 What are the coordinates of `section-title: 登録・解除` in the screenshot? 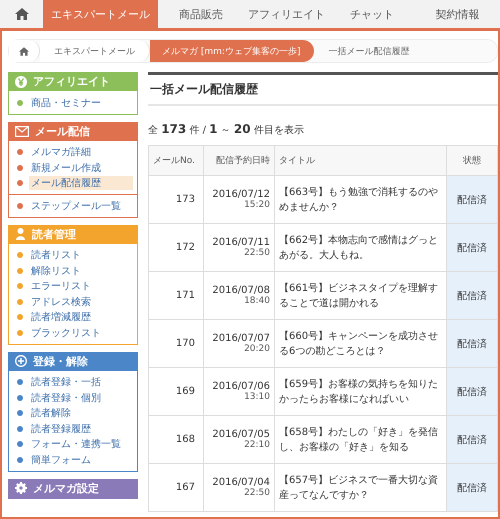 It's located at (60, 361).